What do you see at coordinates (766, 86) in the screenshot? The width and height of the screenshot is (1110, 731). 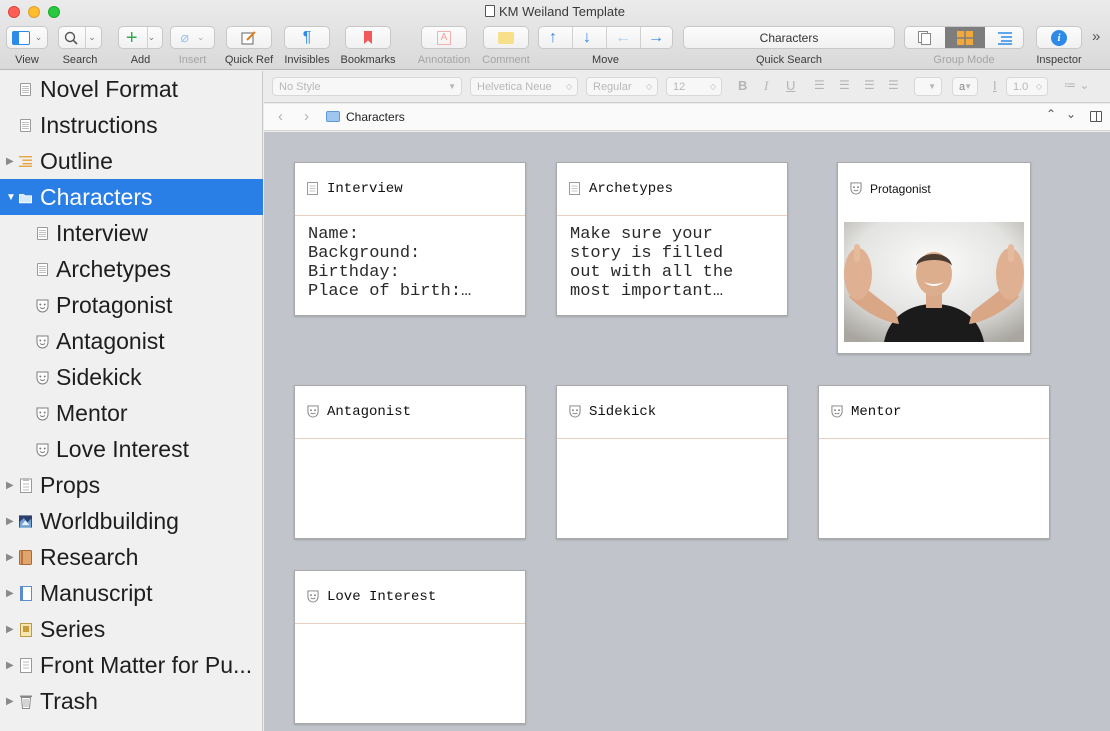 I see `italic-button: I` at bounding box center [766, 86].